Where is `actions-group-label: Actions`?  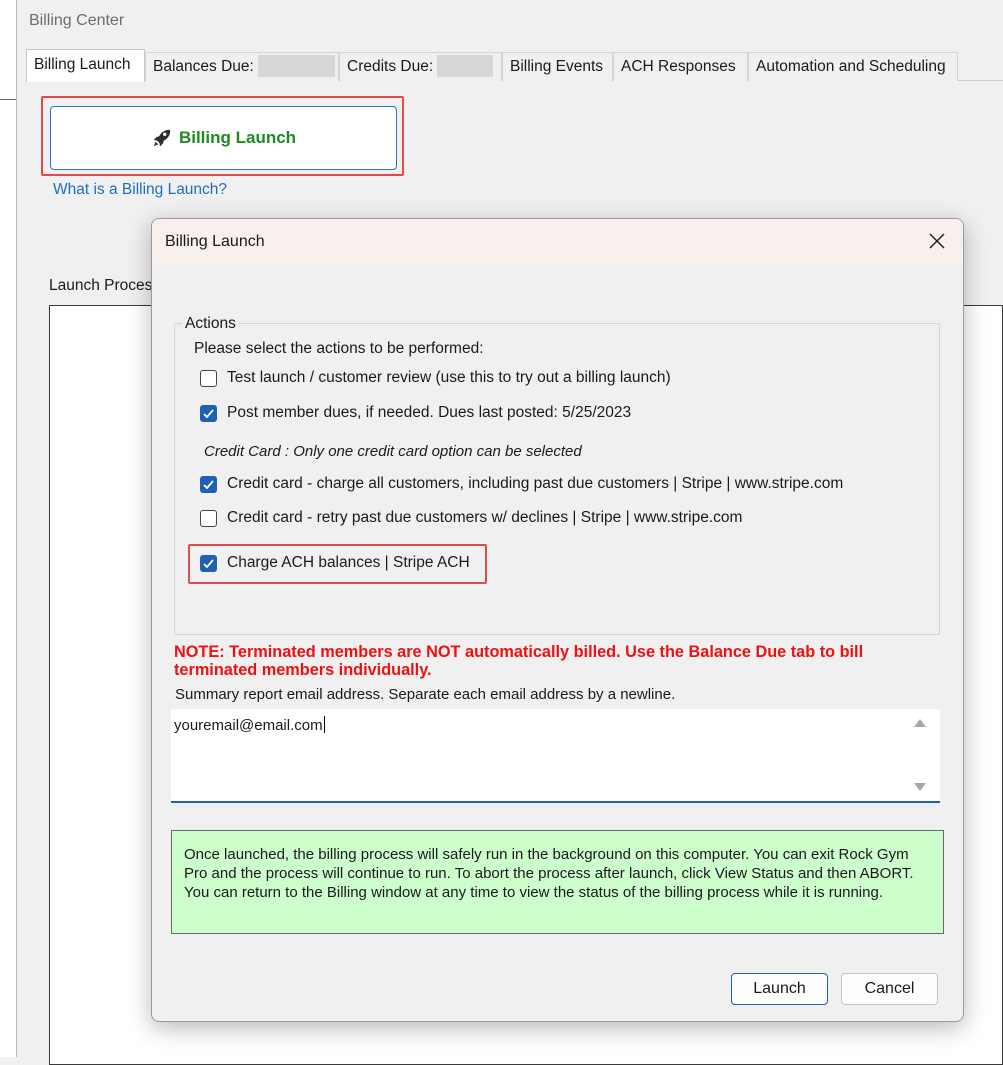 actions-group-label: Actions is located at coordinates (210, 324).